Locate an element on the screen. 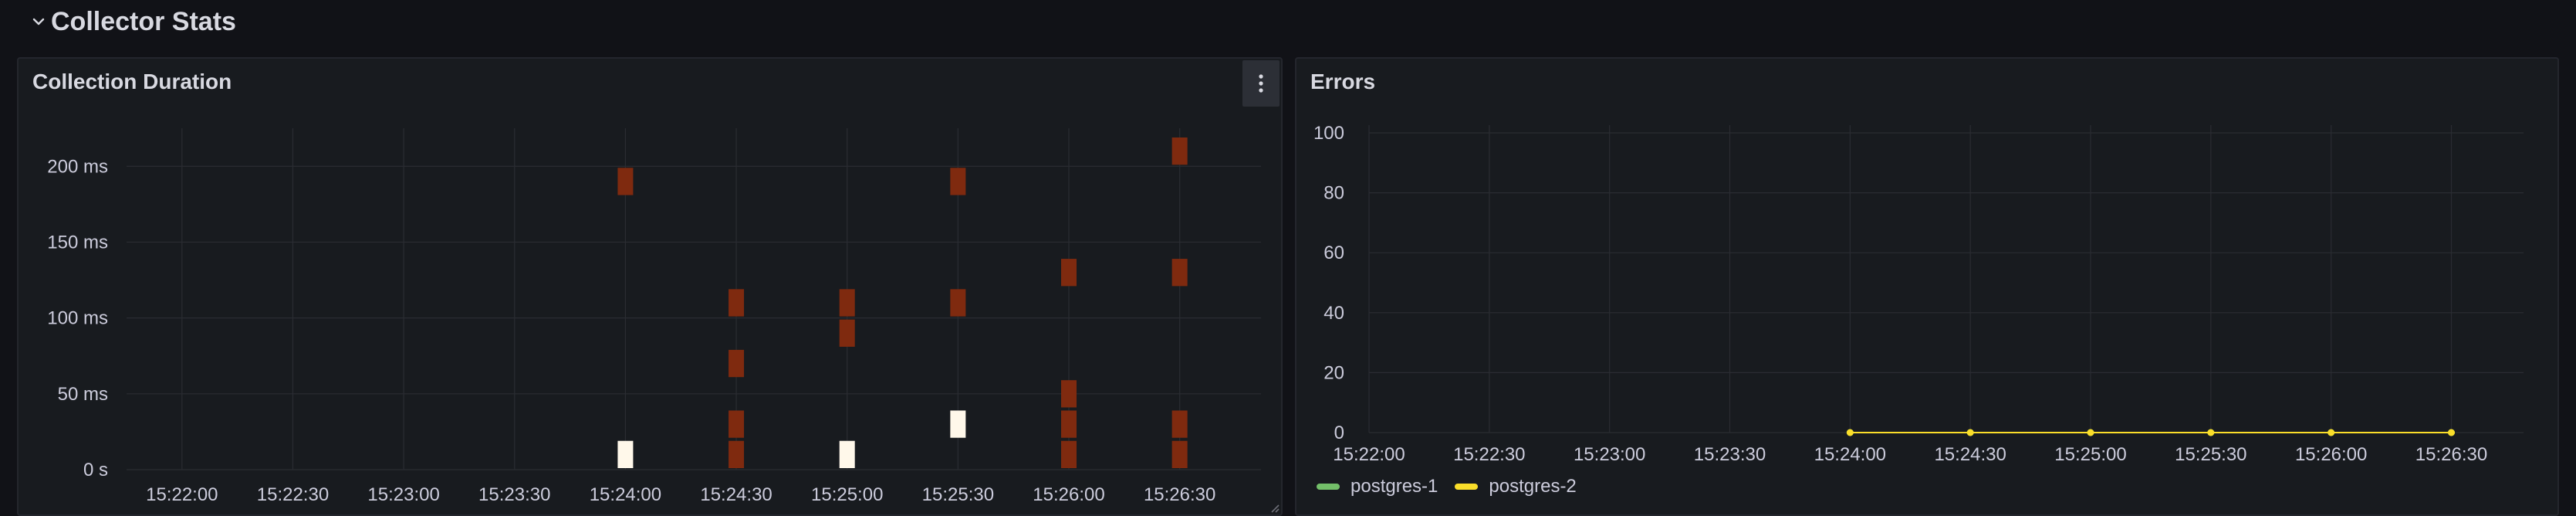  y-tick-label: 200 ms is located at coordinates (77, 166).